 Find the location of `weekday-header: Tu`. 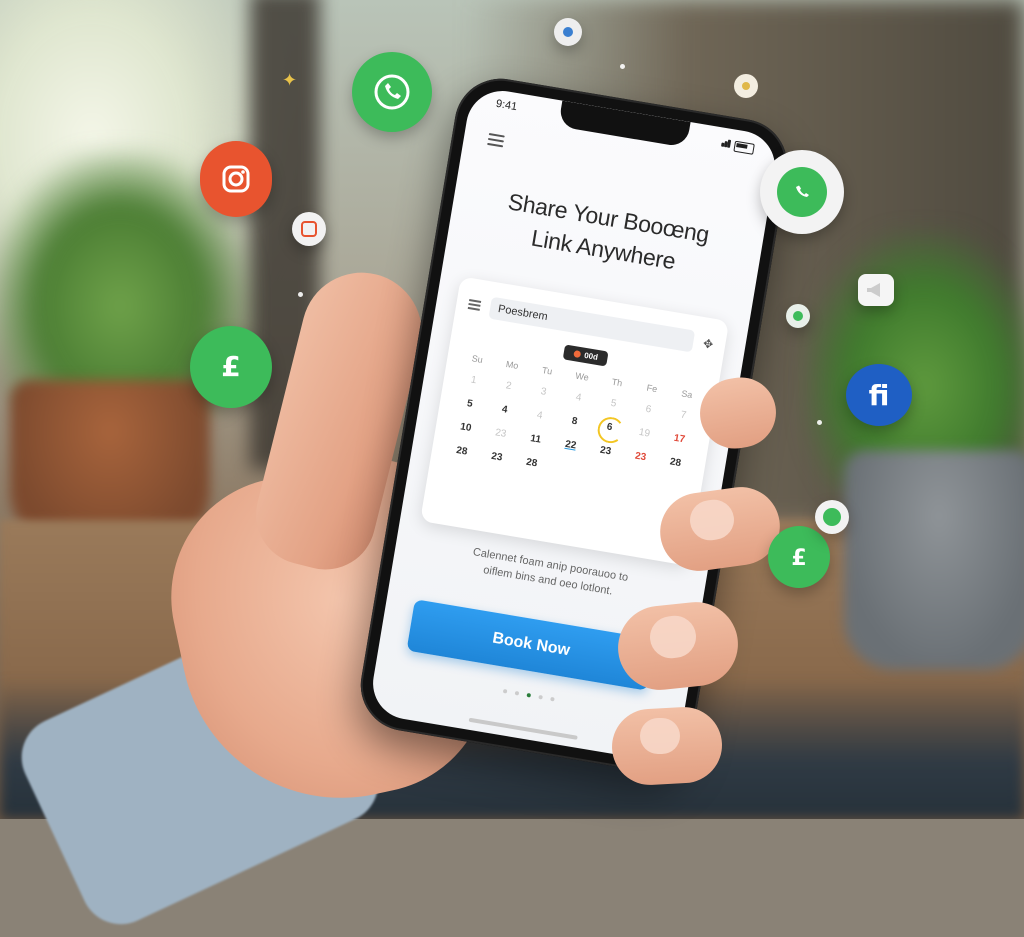

weekday-header: Tu is located at coordinates (547, 371).